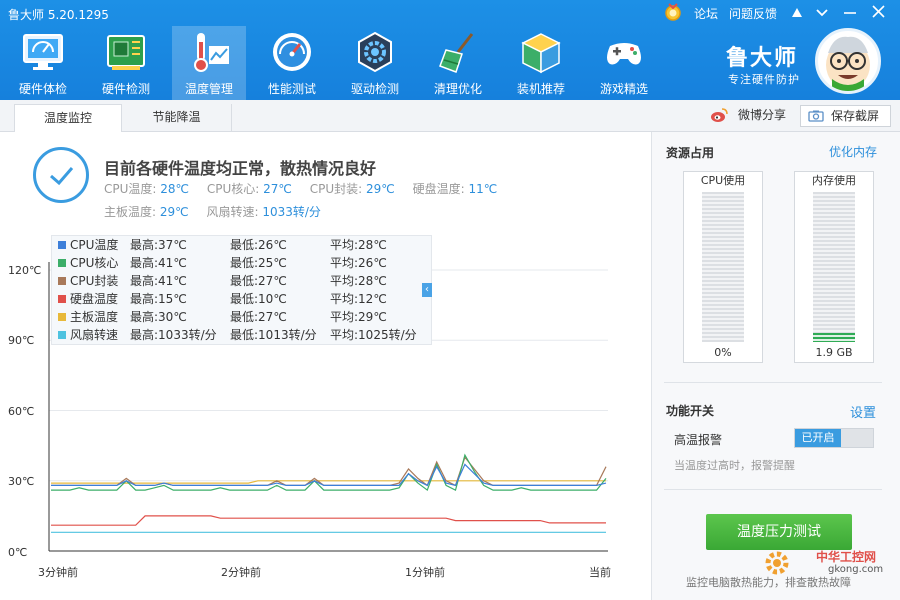 The width and height of the screenshot is (900, 600). Describe the element at coordinates (673, 12) in the screenshot. I see `medal-icon` at that location.